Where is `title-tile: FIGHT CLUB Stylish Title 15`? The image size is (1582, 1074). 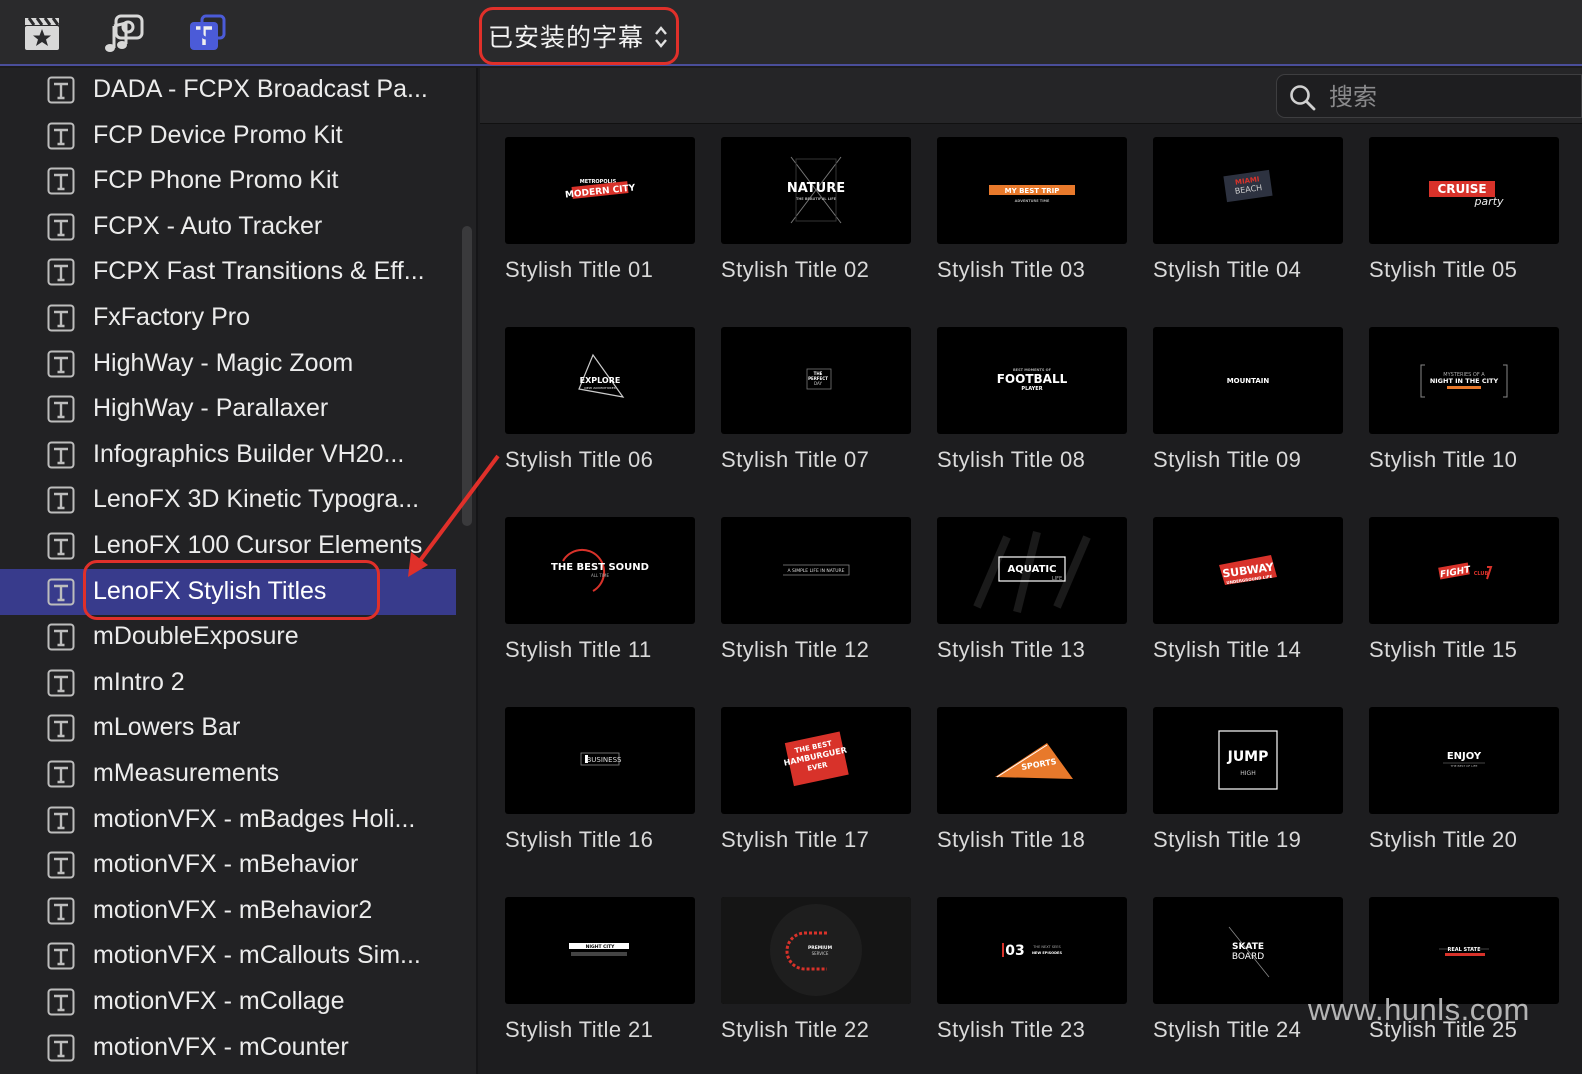
title-tile: FIGHT CLUB Stylish Title 15 is located at coordinates (1465, 592).